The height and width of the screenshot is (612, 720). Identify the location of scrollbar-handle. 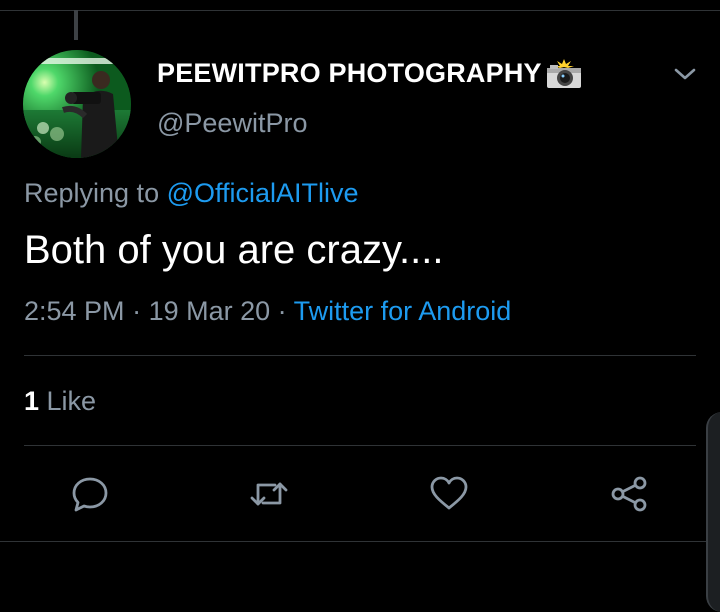
(713, 512).